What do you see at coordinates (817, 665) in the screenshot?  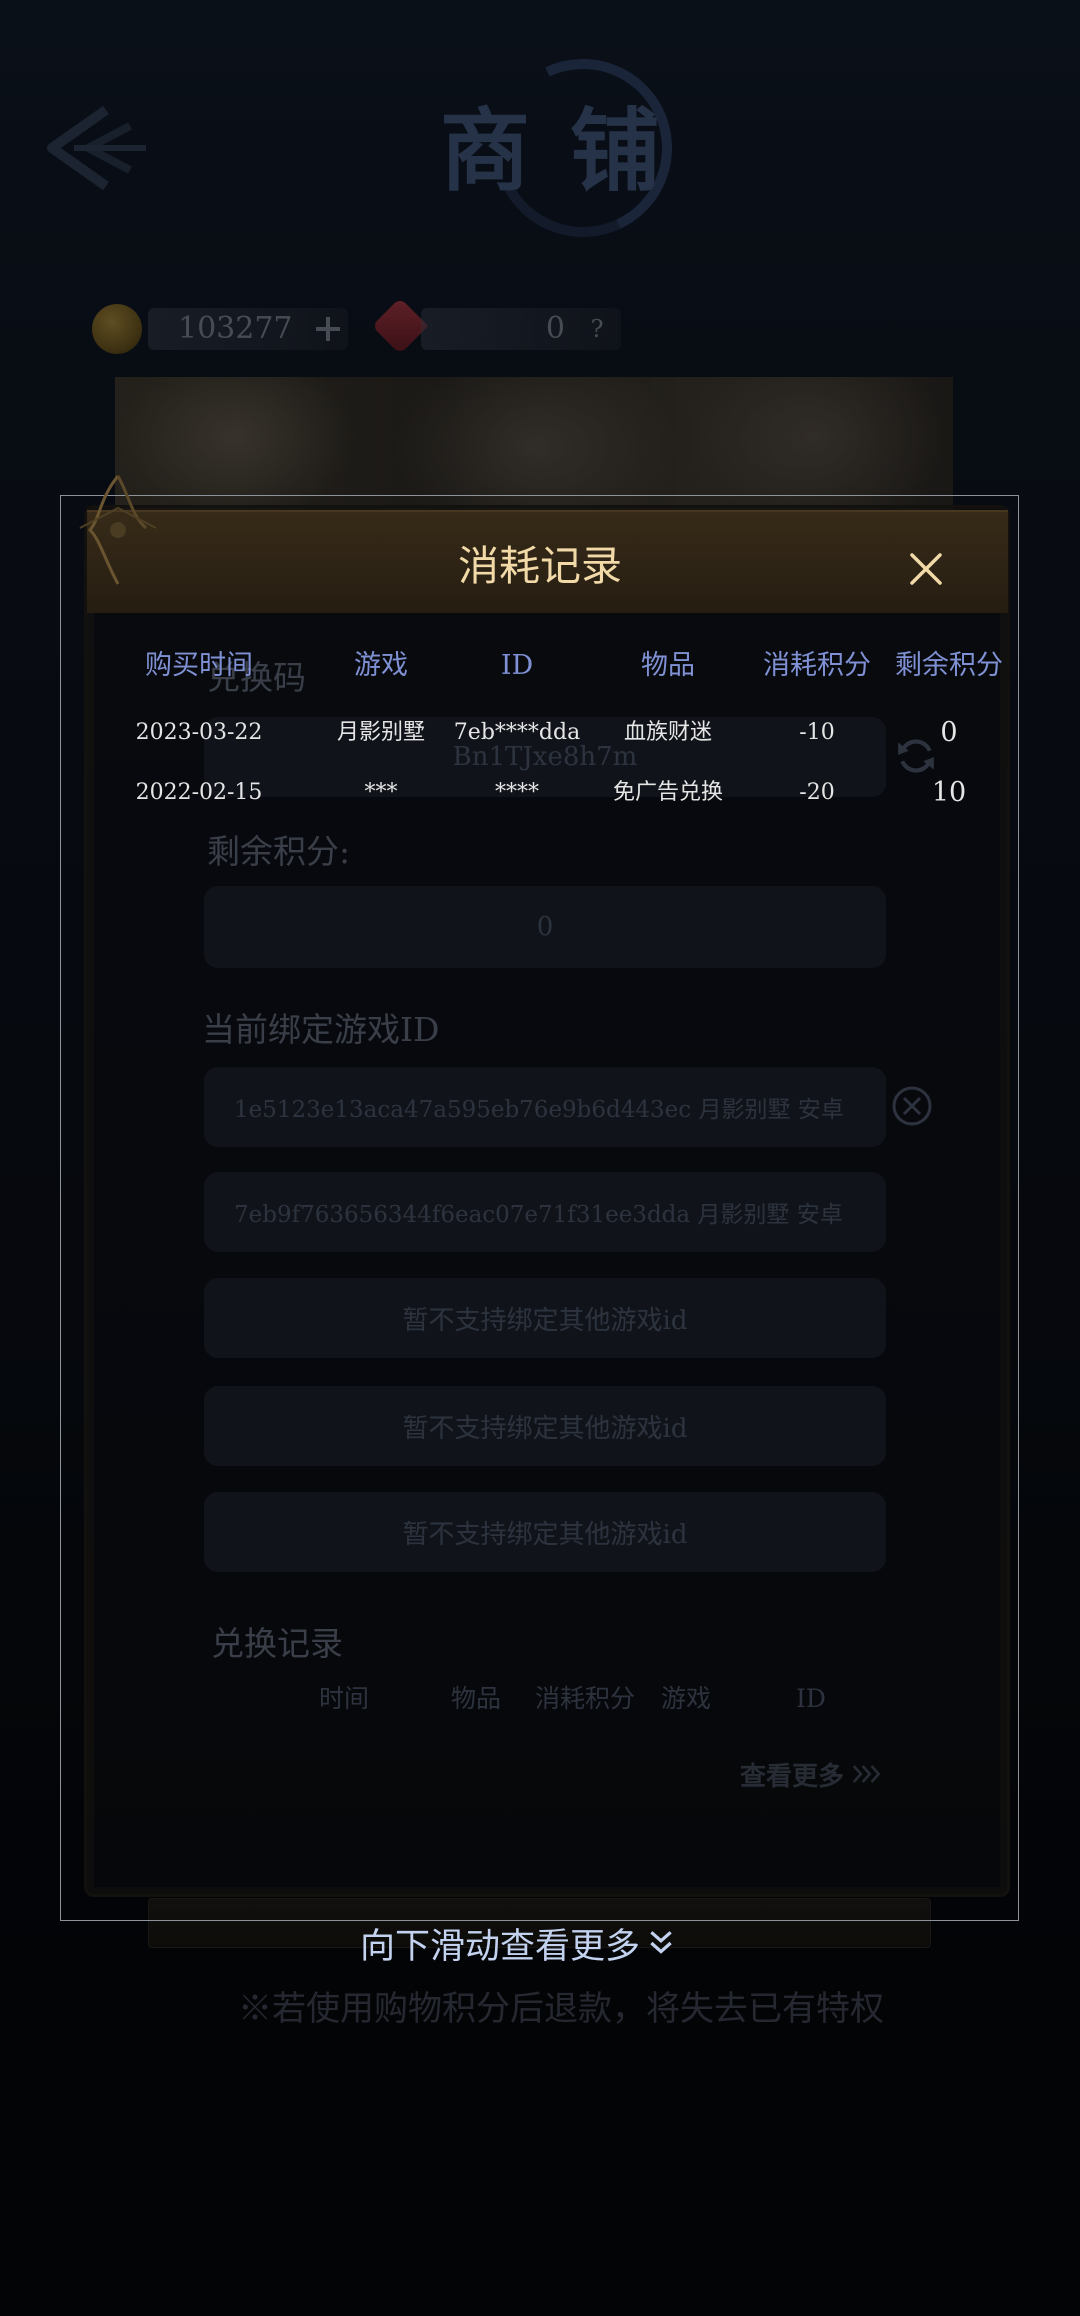 I see `table-header-cost: 消耗积分` at bounding box center [817, 665].